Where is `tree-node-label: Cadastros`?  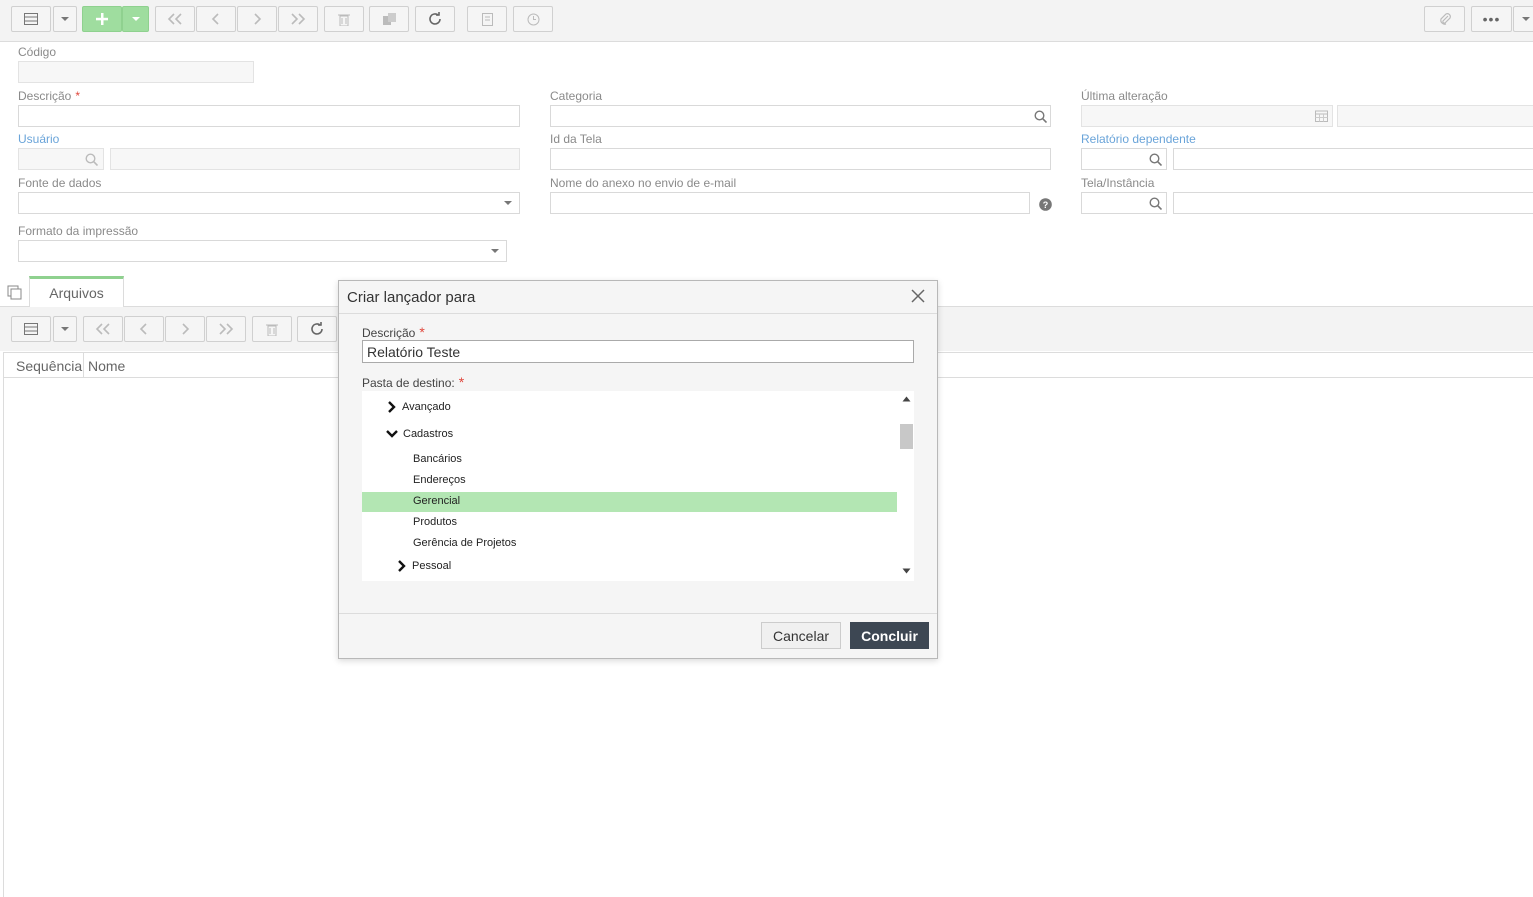
tree-node-label: Cadastros is located at coordinates (428, 434).